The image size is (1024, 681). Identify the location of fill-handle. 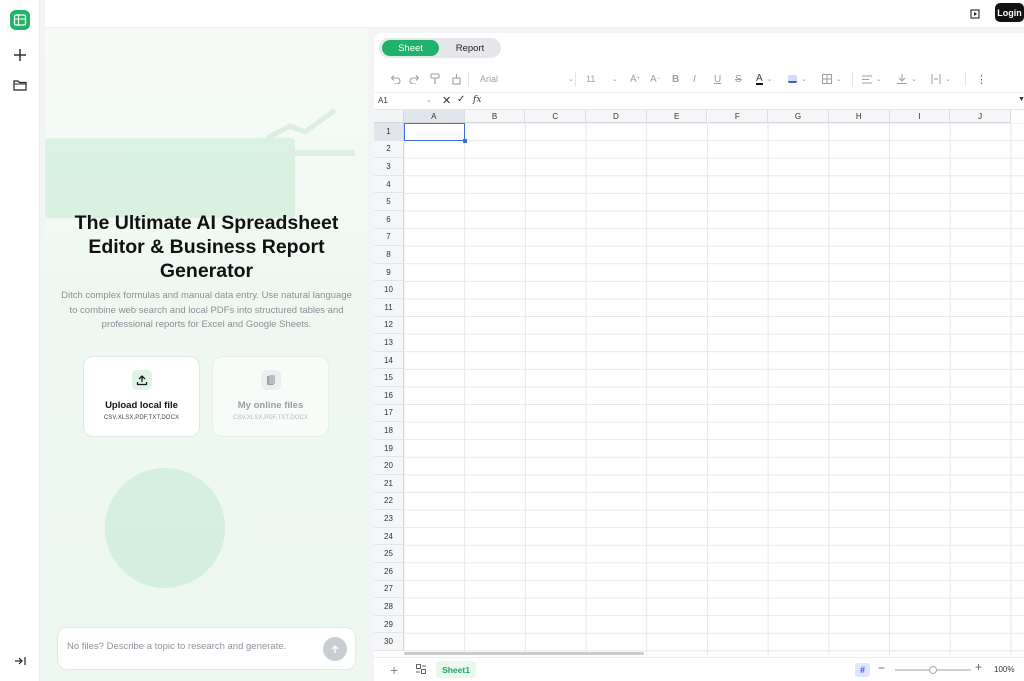
(465, 141).